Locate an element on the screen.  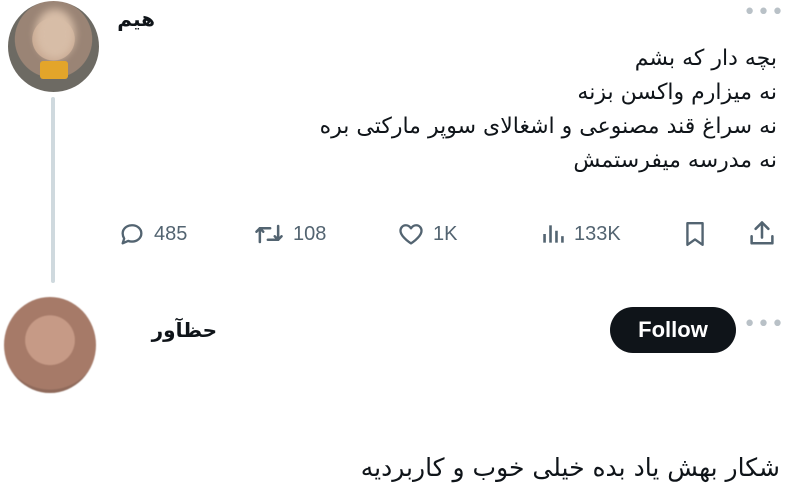
retweet-icon is located at coordinates (269, 234).